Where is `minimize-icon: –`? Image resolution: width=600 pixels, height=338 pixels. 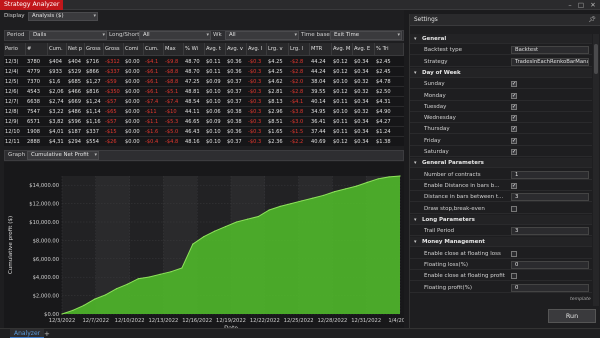
minimize-icon: – is located at coordinates (570, 5).